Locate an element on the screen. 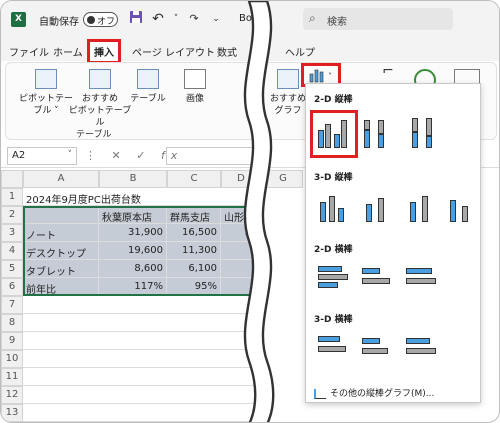 Image resolution: width=500 pixels, height=423 pixels. 3d-stacked-column-icon is located at coordinates (378, 208).